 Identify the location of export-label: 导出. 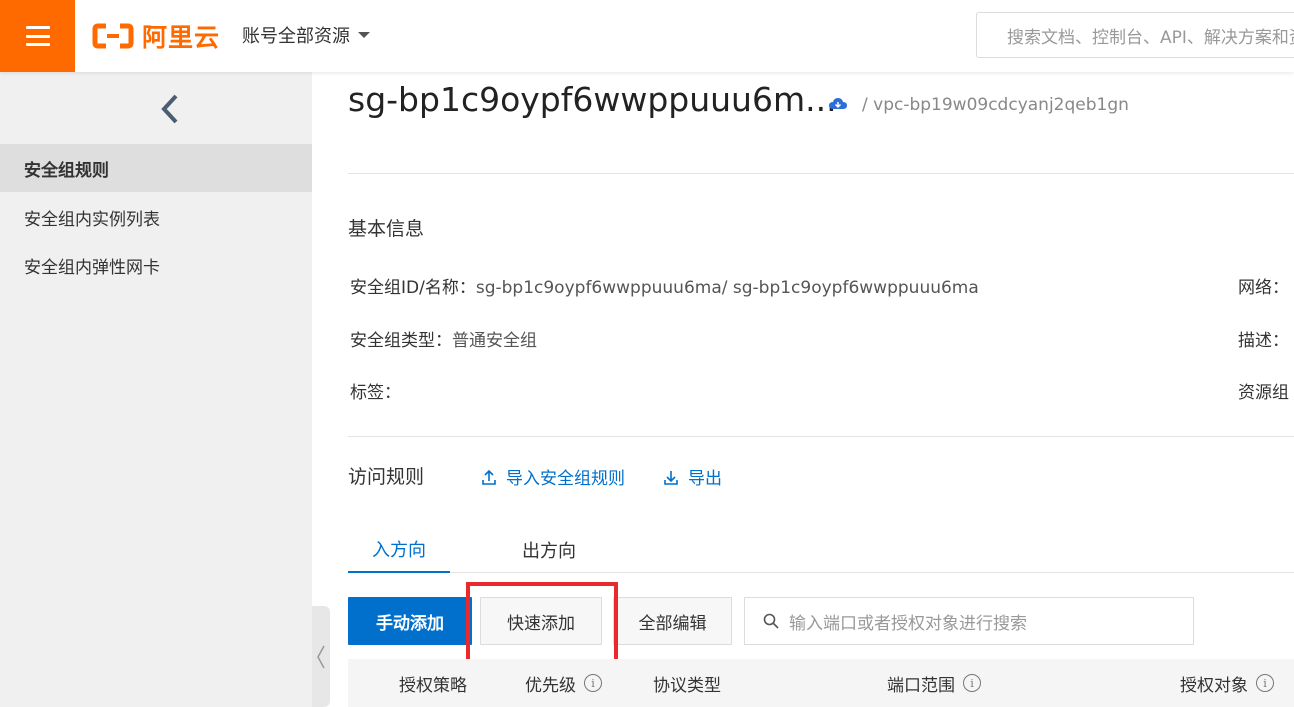
(705, 479).